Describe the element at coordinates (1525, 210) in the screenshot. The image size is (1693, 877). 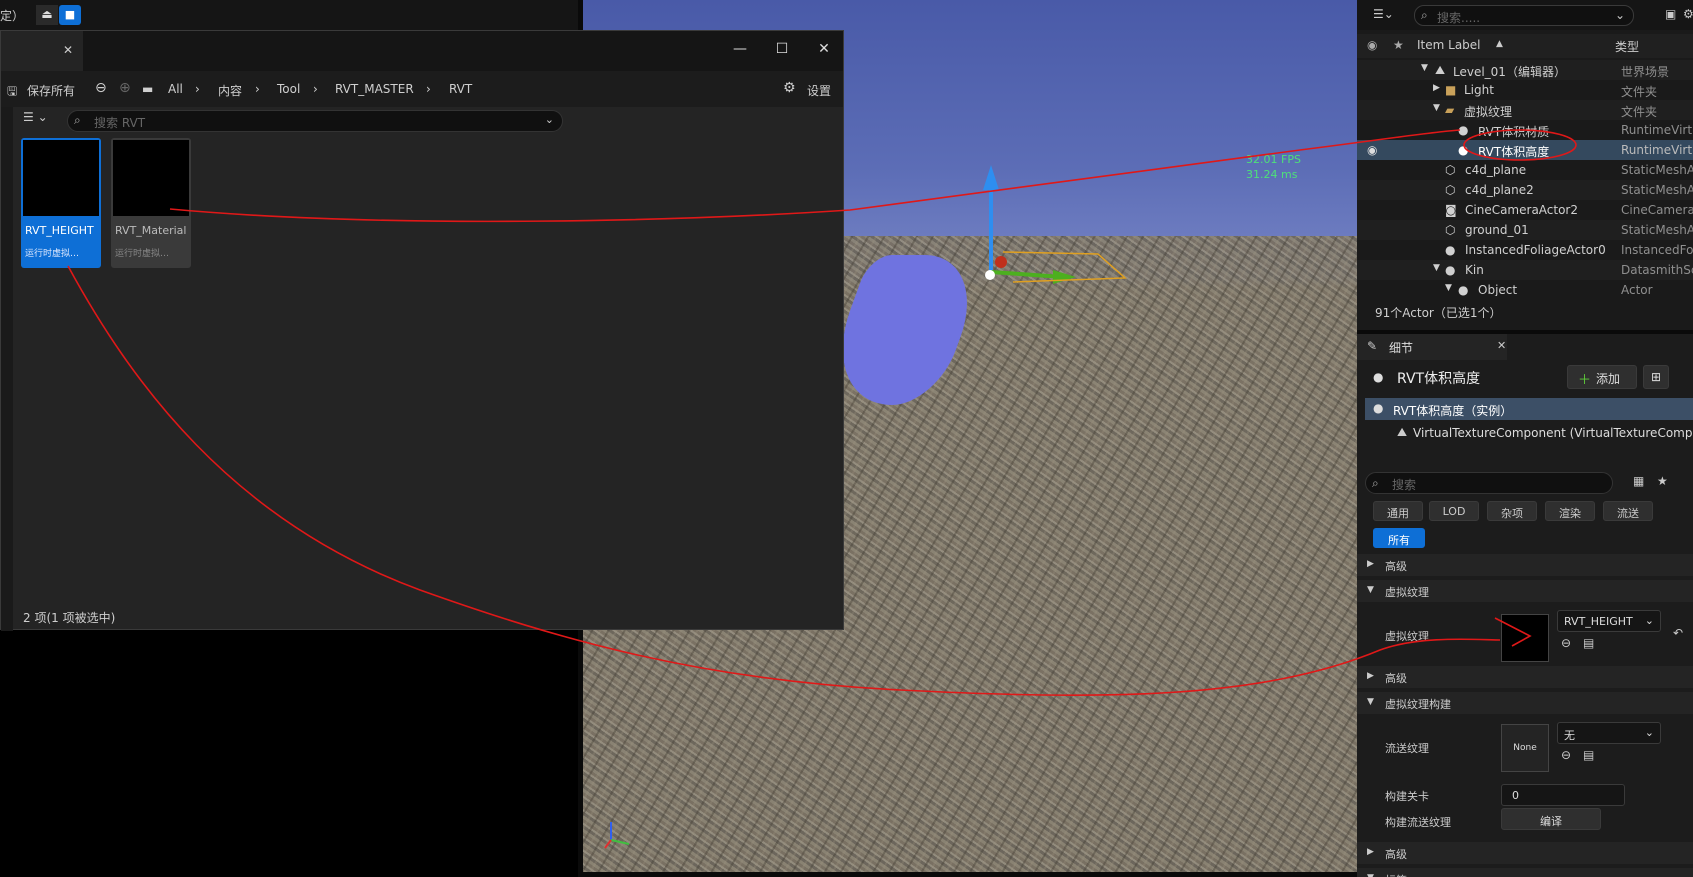
I see `outliner-row: ◙ CineCameraActor2 CineCamera` at that location.